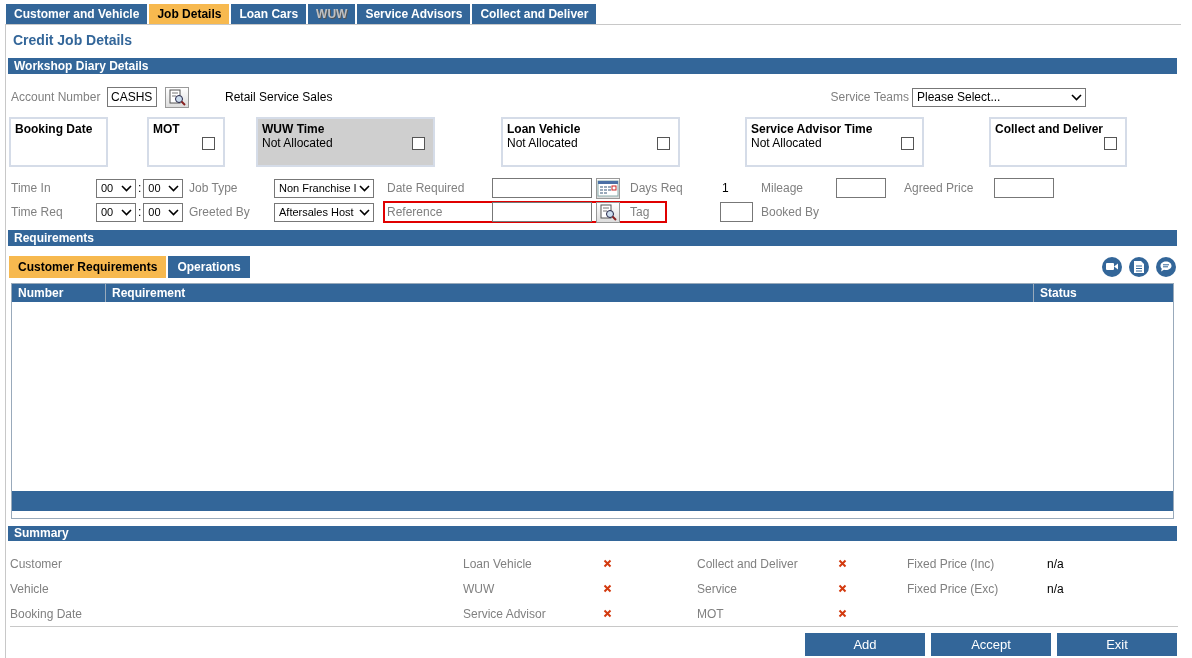  What do you see at coordinates (736, 212) in the screenshot?
I see `tag-field` at bounding box center [736, 212].